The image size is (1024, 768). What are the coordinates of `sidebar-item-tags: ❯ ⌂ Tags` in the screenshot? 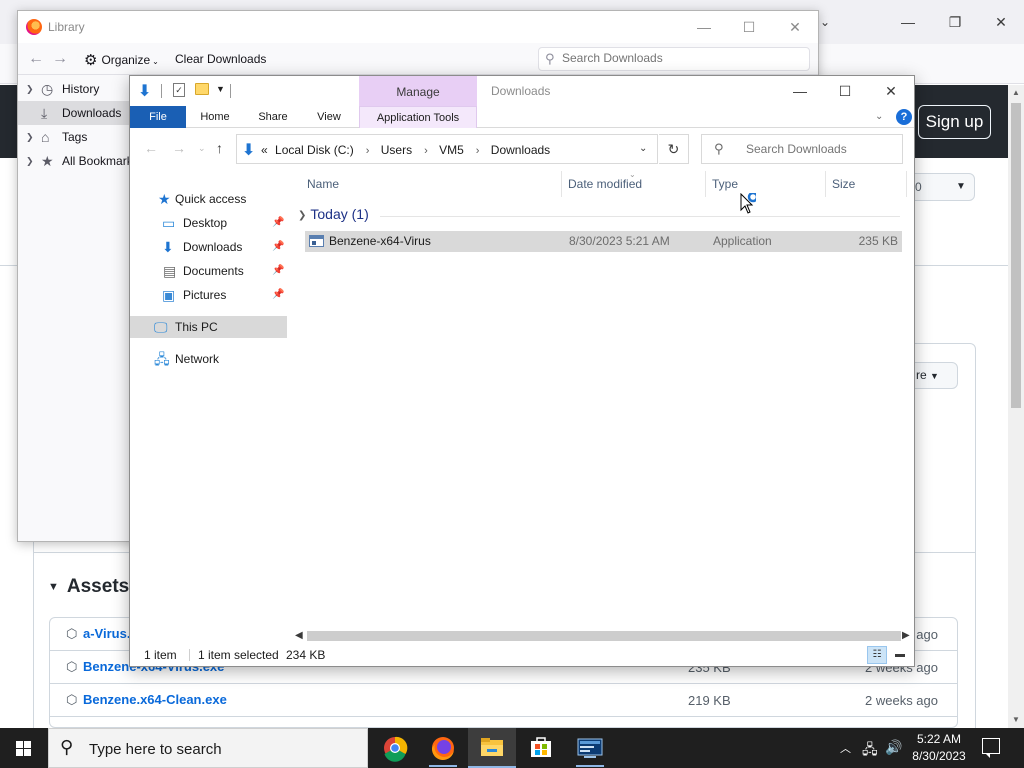 It's located at (74, 137).